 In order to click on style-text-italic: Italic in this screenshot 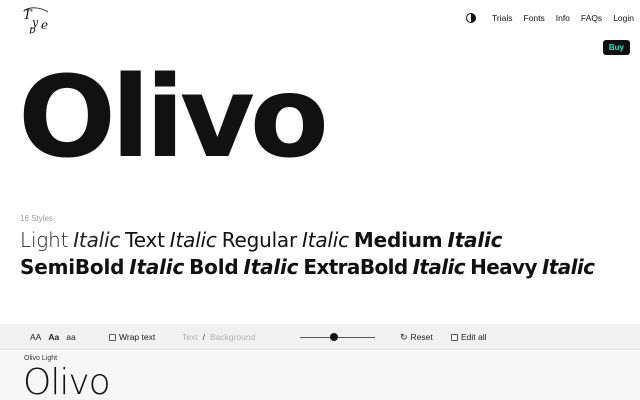, I will do `click(193, 240)`.